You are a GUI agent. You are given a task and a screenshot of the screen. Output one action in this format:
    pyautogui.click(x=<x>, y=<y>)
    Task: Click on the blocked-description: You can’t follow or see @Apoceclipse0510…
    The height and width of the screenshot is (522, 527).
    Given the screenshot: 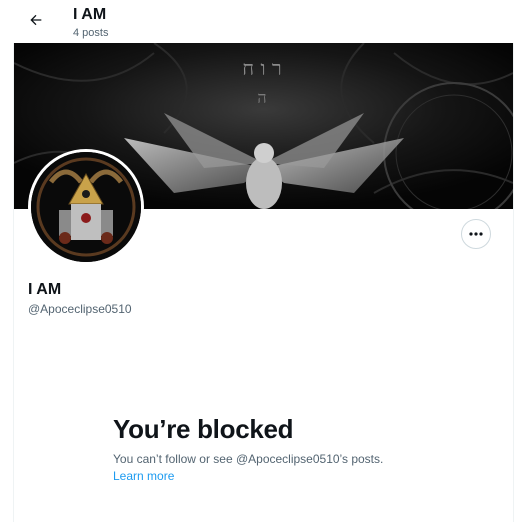 What is the action you would take?
    pyautogui.click(x=248, y=459)
    